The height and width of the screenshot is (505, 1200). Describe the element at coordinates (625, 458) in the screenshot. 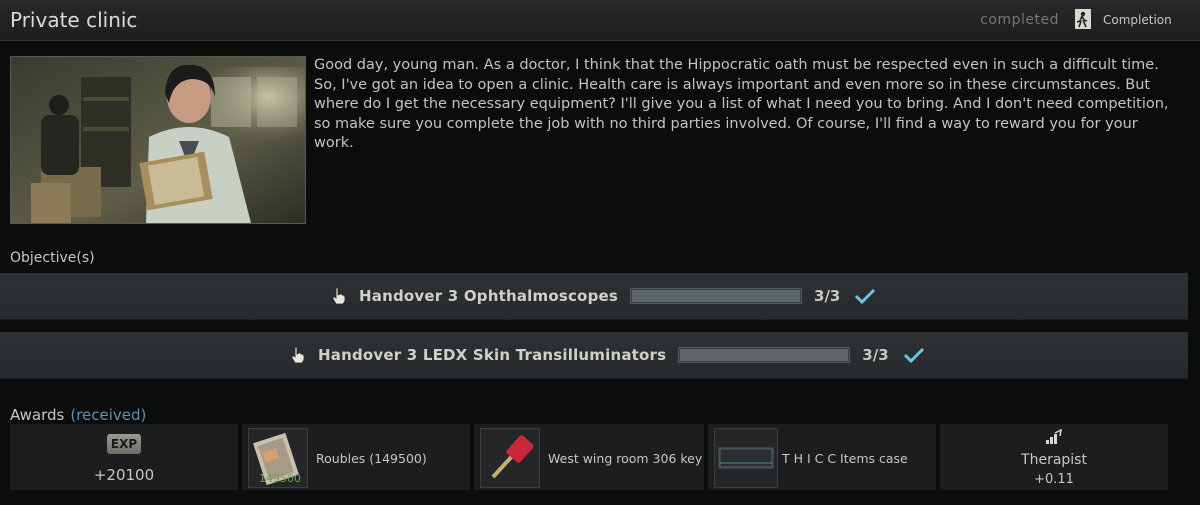

I see `key-label: West wing room 306 key` at that location.